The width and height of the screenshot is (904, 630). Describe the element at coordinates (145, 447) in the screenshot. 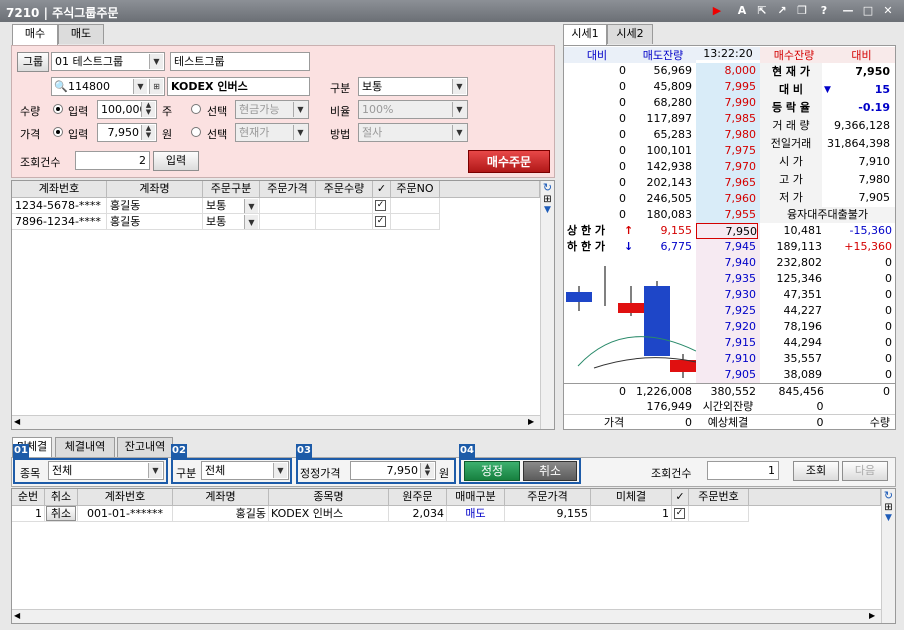

I see `tab-balance: 잔고내역` at that location.